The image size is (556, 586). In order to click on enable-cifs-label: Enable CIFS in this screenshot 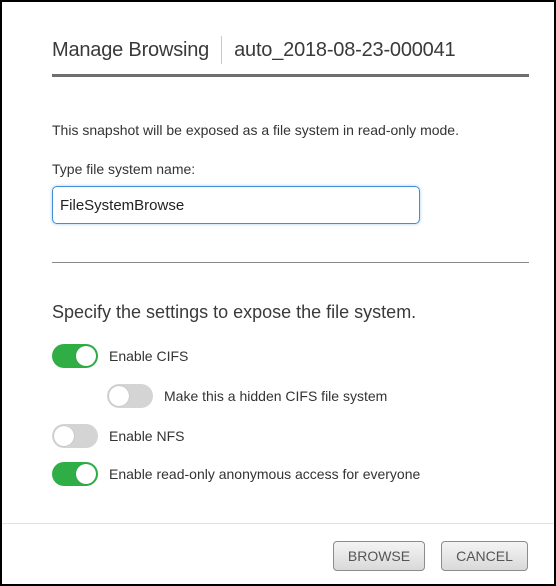, I will do `click(149, 356)`.